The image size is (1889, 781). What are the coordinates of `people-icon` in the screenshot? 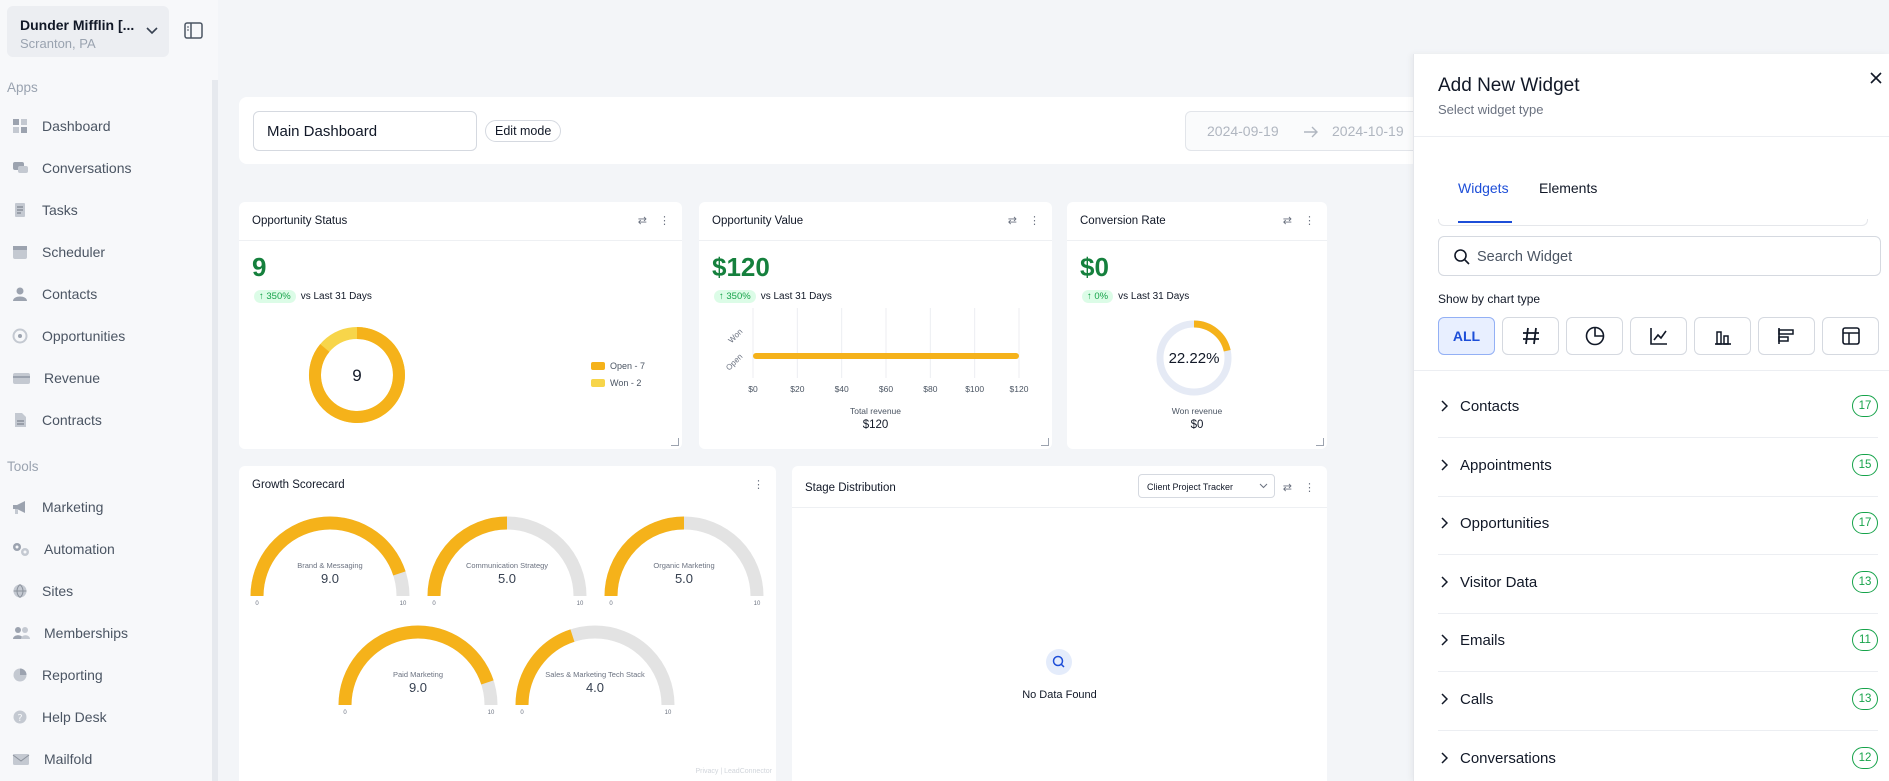 It's located at (21, 633).